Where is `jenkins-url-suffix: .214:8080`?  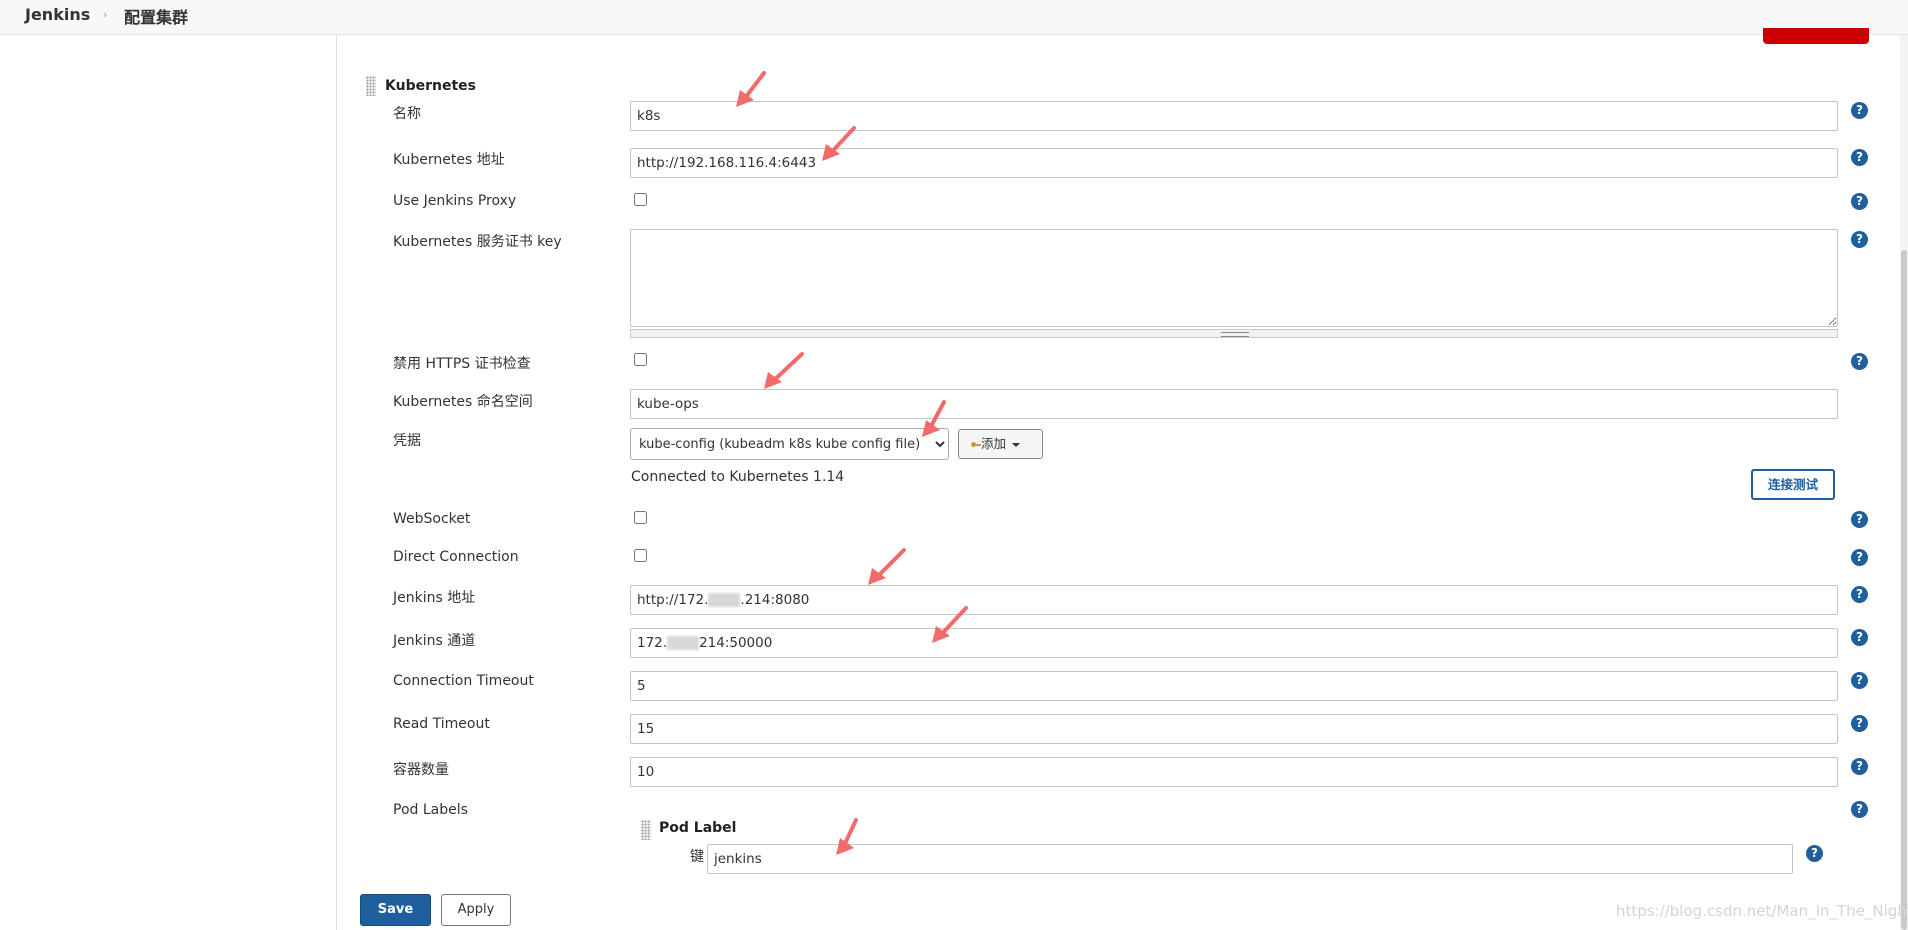 jenkins-url-suffix: .214:8080 is located at coordinates (775, 600).